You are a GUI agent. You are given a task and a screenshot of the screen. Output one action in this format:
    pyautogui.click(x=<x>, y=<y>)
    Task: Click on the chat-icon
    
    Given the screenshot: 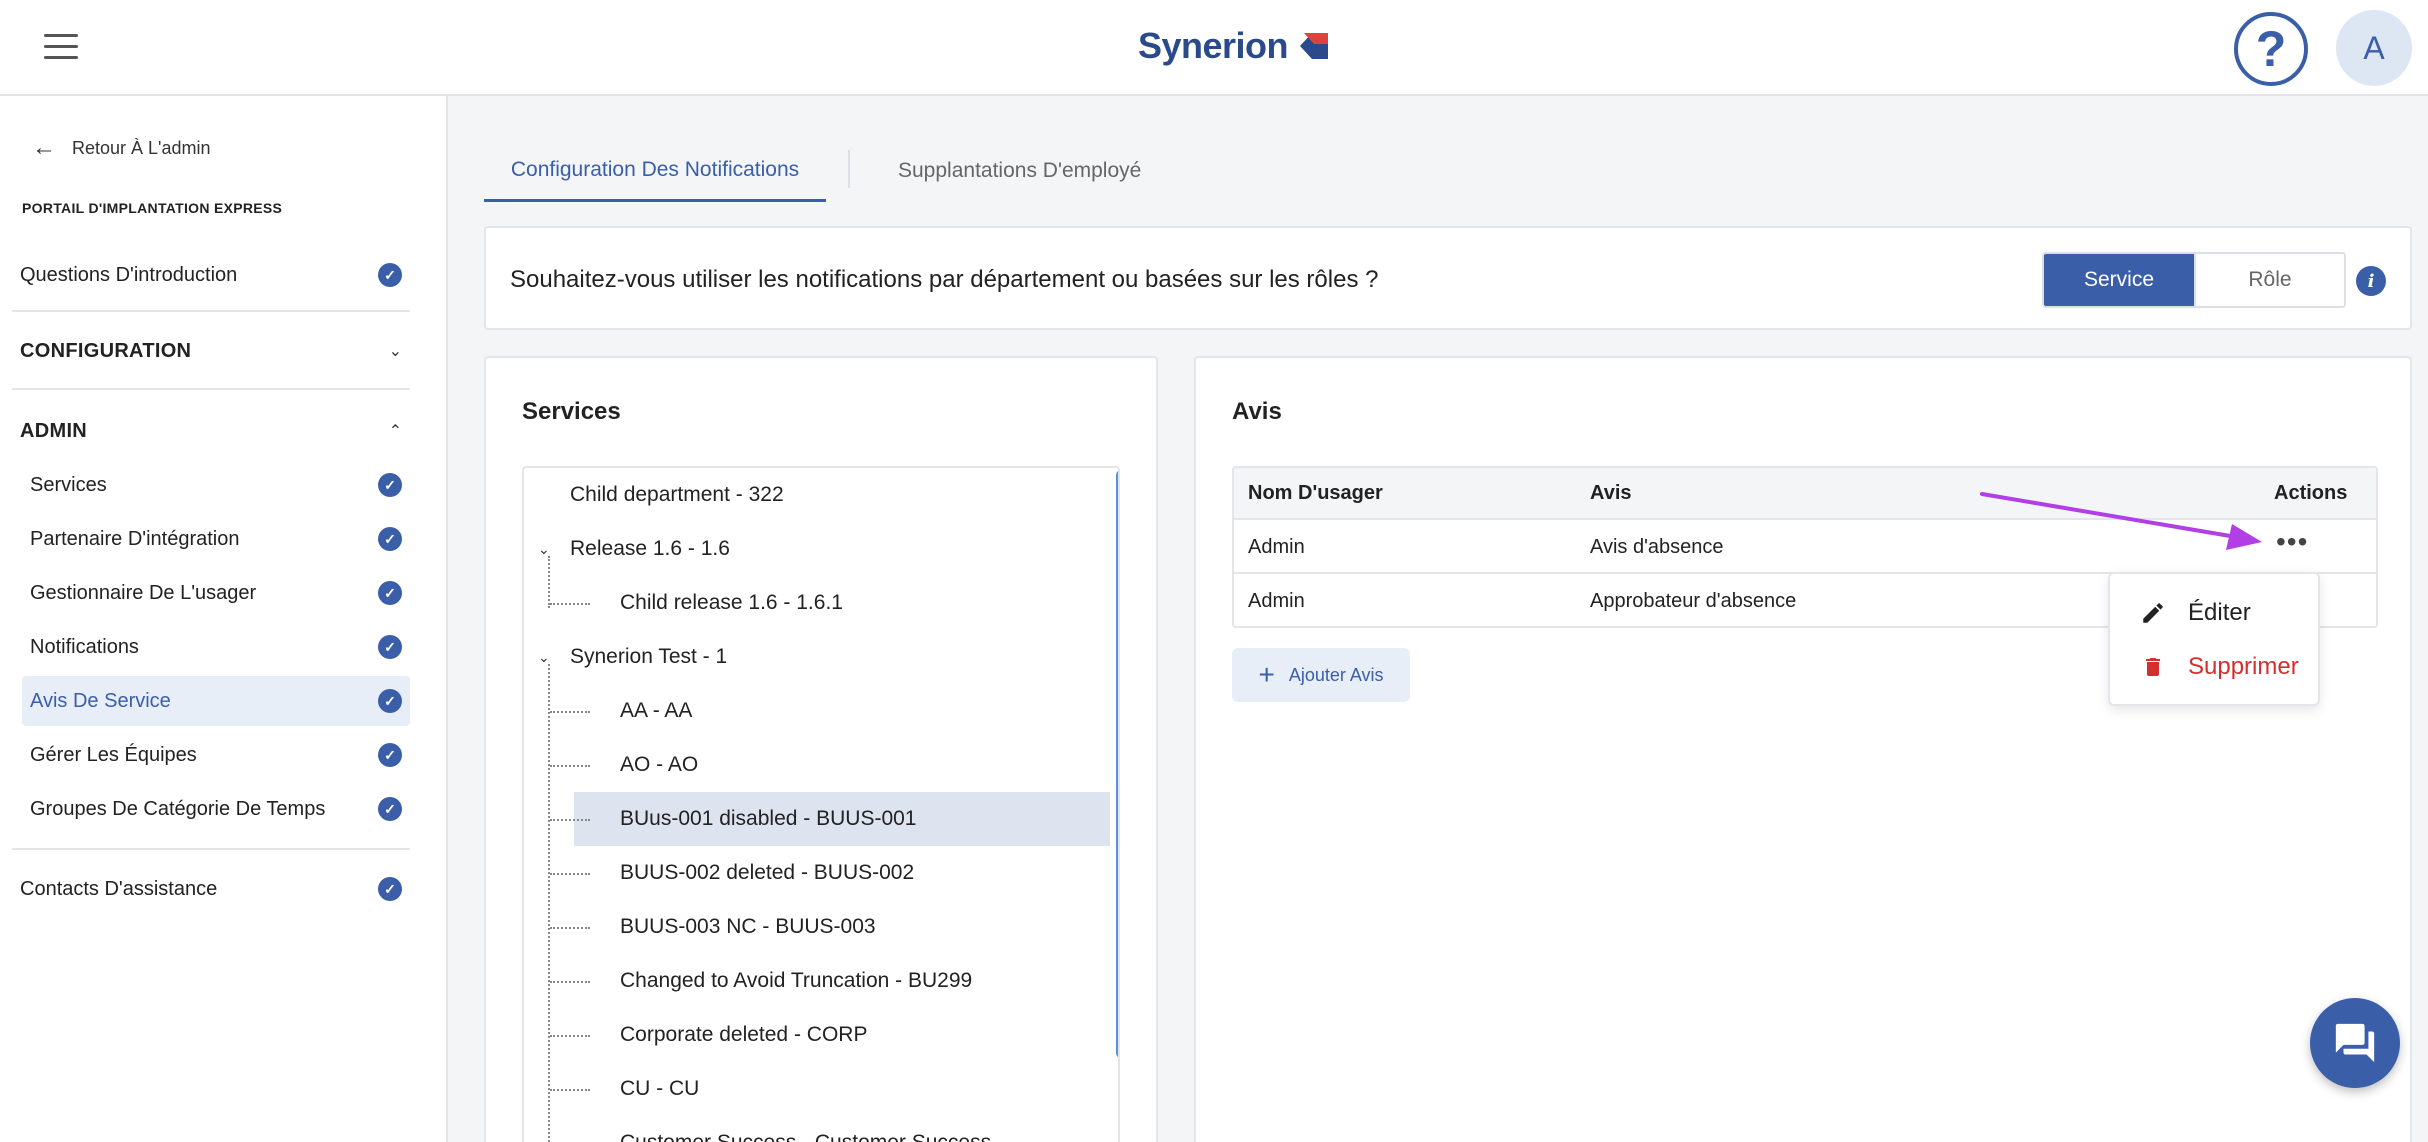 What is the action you would take?
    pyautogui.click(x=2355, y=1043)
    